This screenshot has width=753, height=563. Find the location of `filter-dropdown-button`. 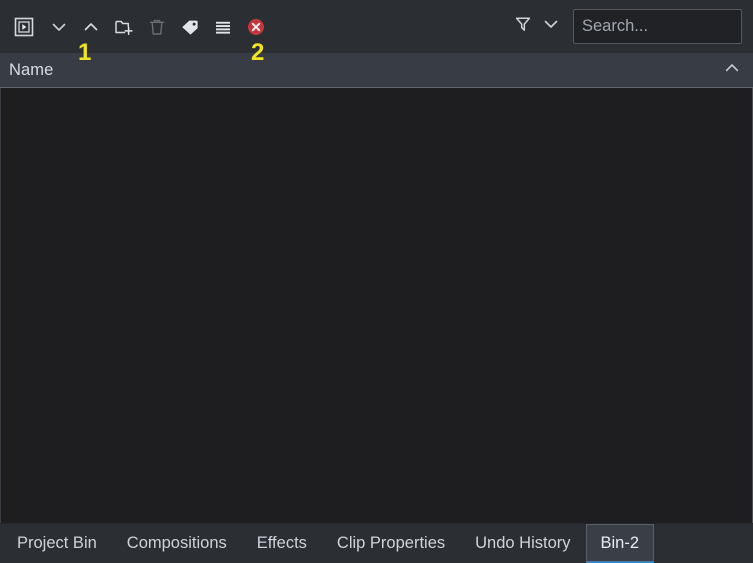

filter-dropdown-button is located at coordinates (551, 27).